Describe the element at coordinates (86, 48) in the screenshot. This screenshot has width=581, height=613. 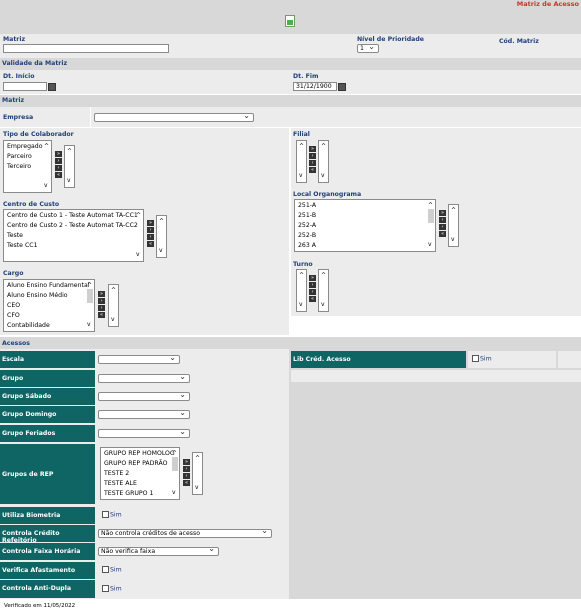
I see `matriz-input` at that location.